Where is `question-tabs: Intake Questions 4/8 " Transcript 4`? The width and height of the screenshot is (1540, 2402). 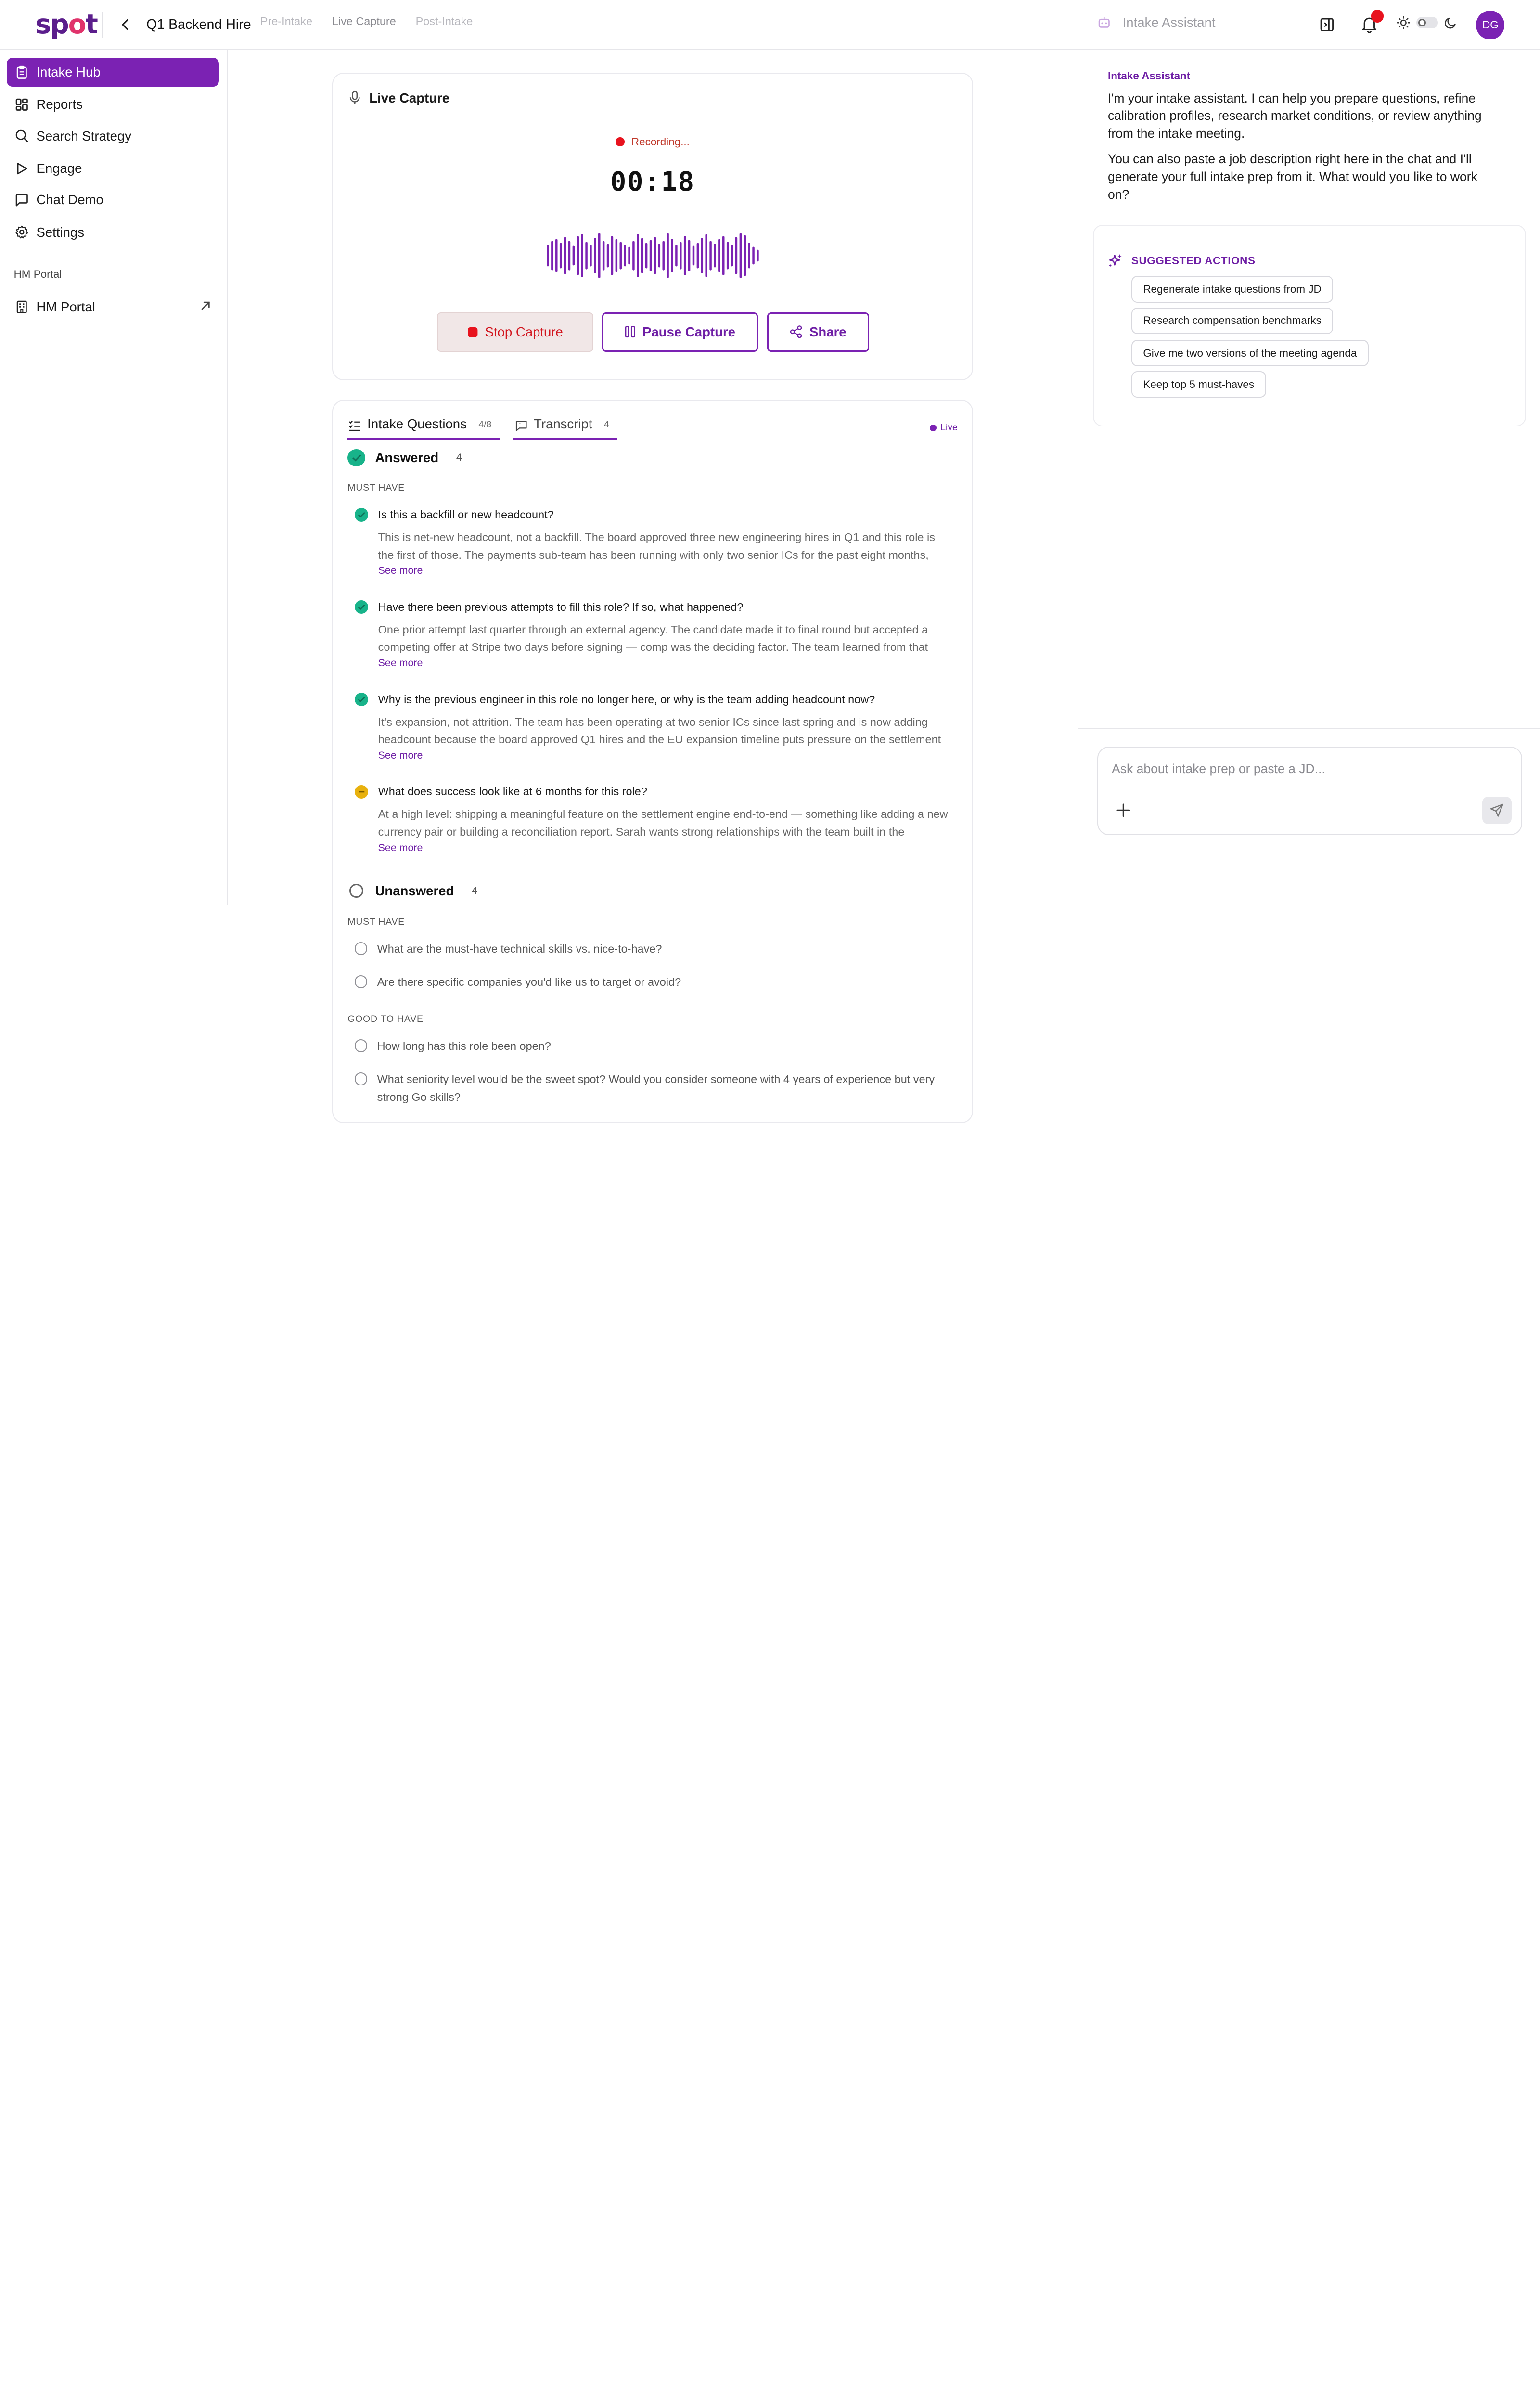
question-tabs: Intake Questions 4/8 " Transcript 4 is located at coordinates (481, 428).